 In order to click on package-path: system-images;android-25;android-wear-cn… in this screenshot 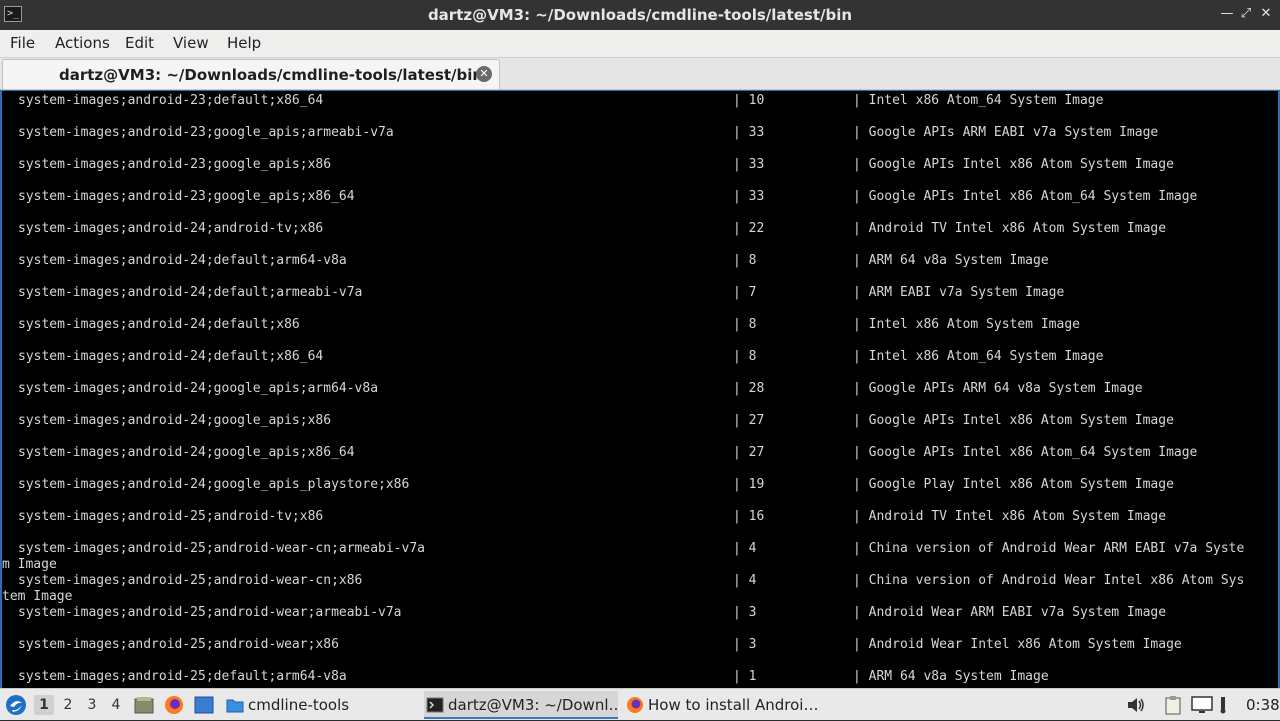, I will do `click(190, 580)`.